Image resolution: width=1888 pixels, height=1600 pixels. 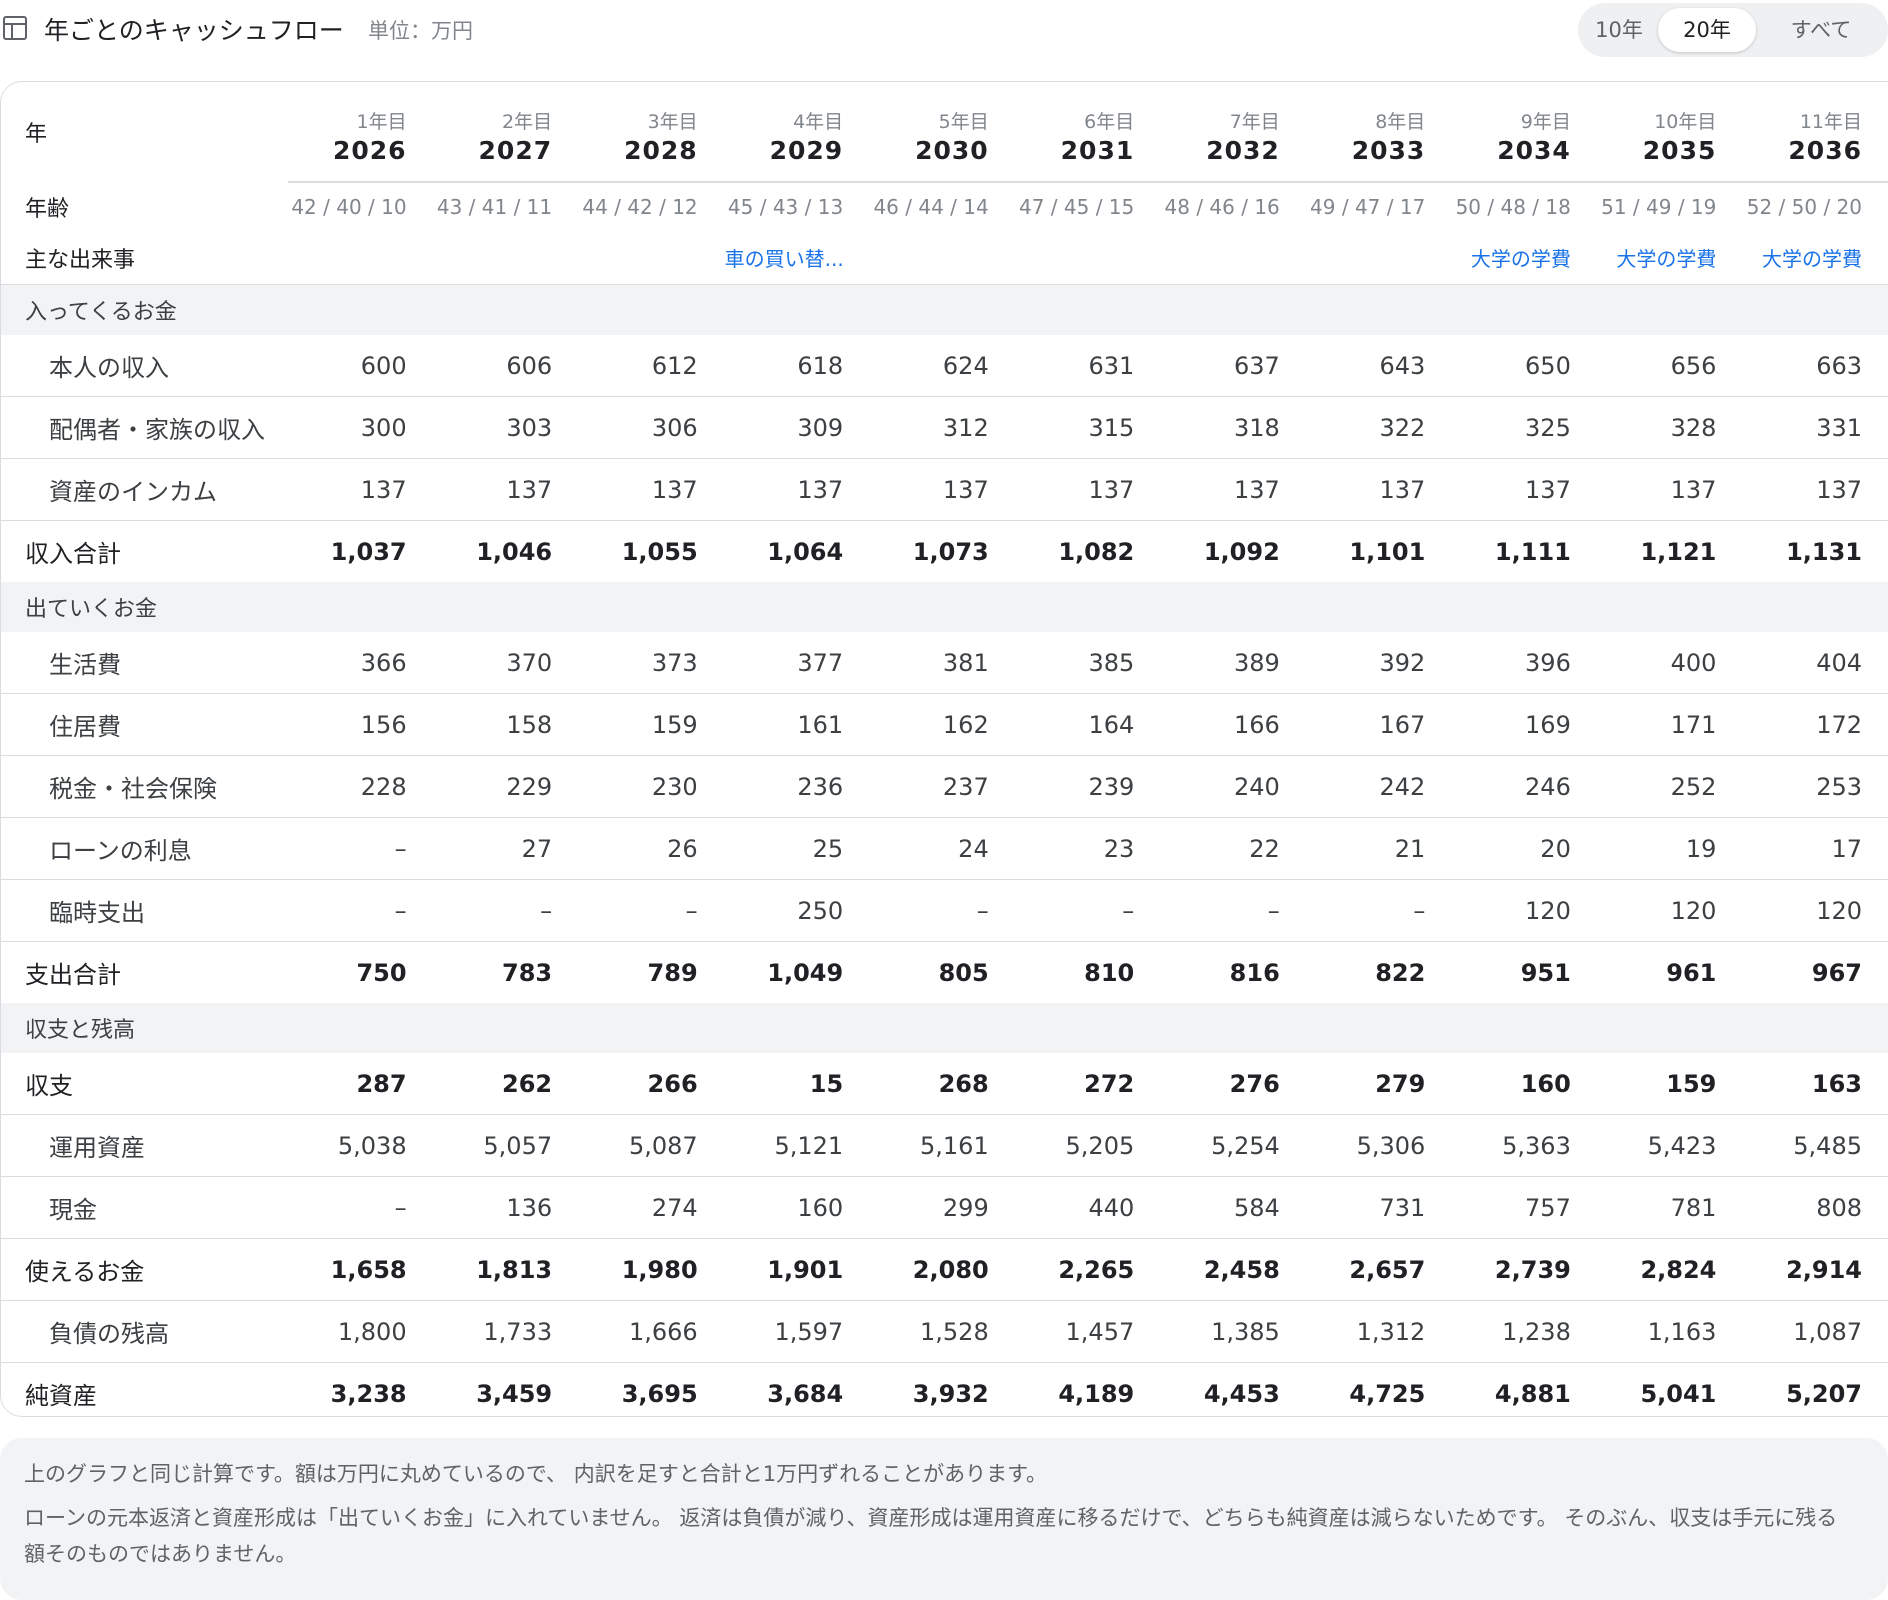 What do you see at coordinates (1379, 366) in the screenshot?
I see `value-cell: 643` at bounding box center [1379, 366].